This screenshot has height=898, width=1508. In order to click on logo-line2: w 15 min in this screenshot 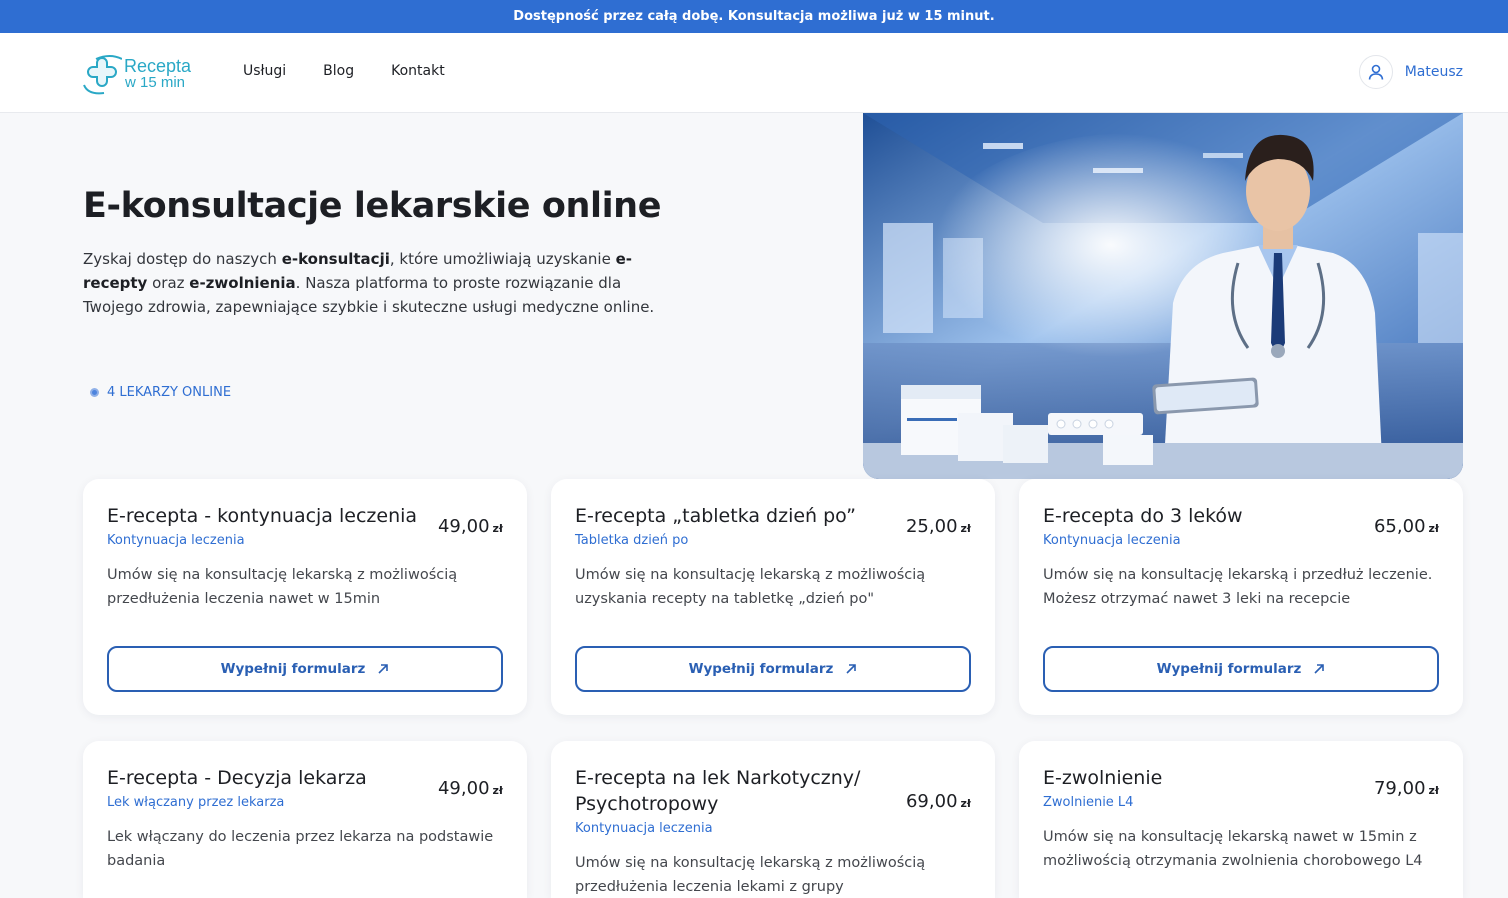, I will do `click(155, 82)`.